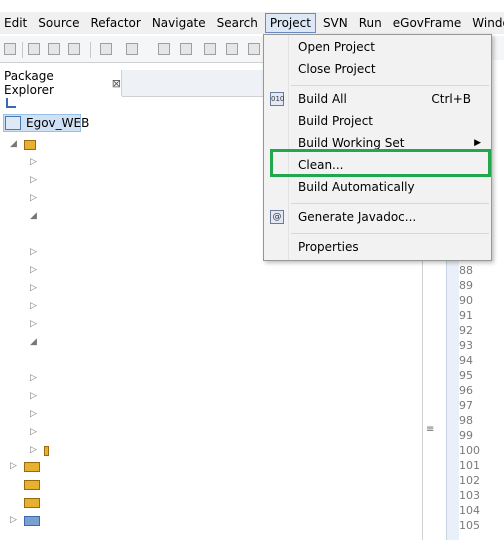 The height and width of the screenshot is (552, 504). Describe the element at coordinates (210, 49) in the screenshot. I see `terminate-icon` at that location.